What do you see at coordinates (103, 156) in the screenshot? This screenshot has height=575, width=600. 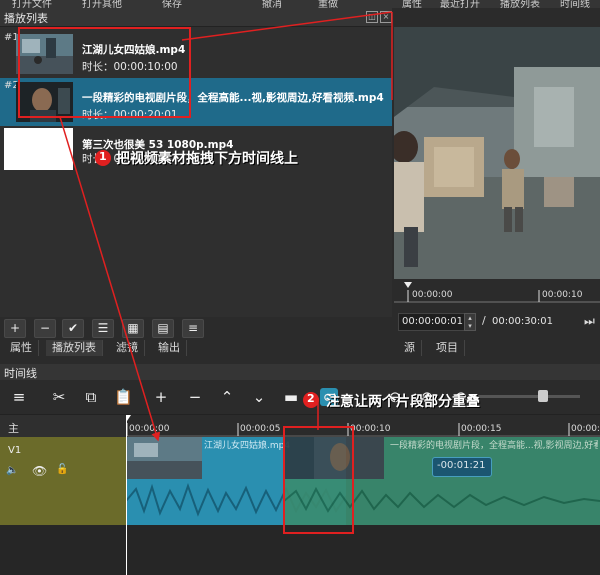 I see `step1-number: 1` at bounding box center [103, 156].